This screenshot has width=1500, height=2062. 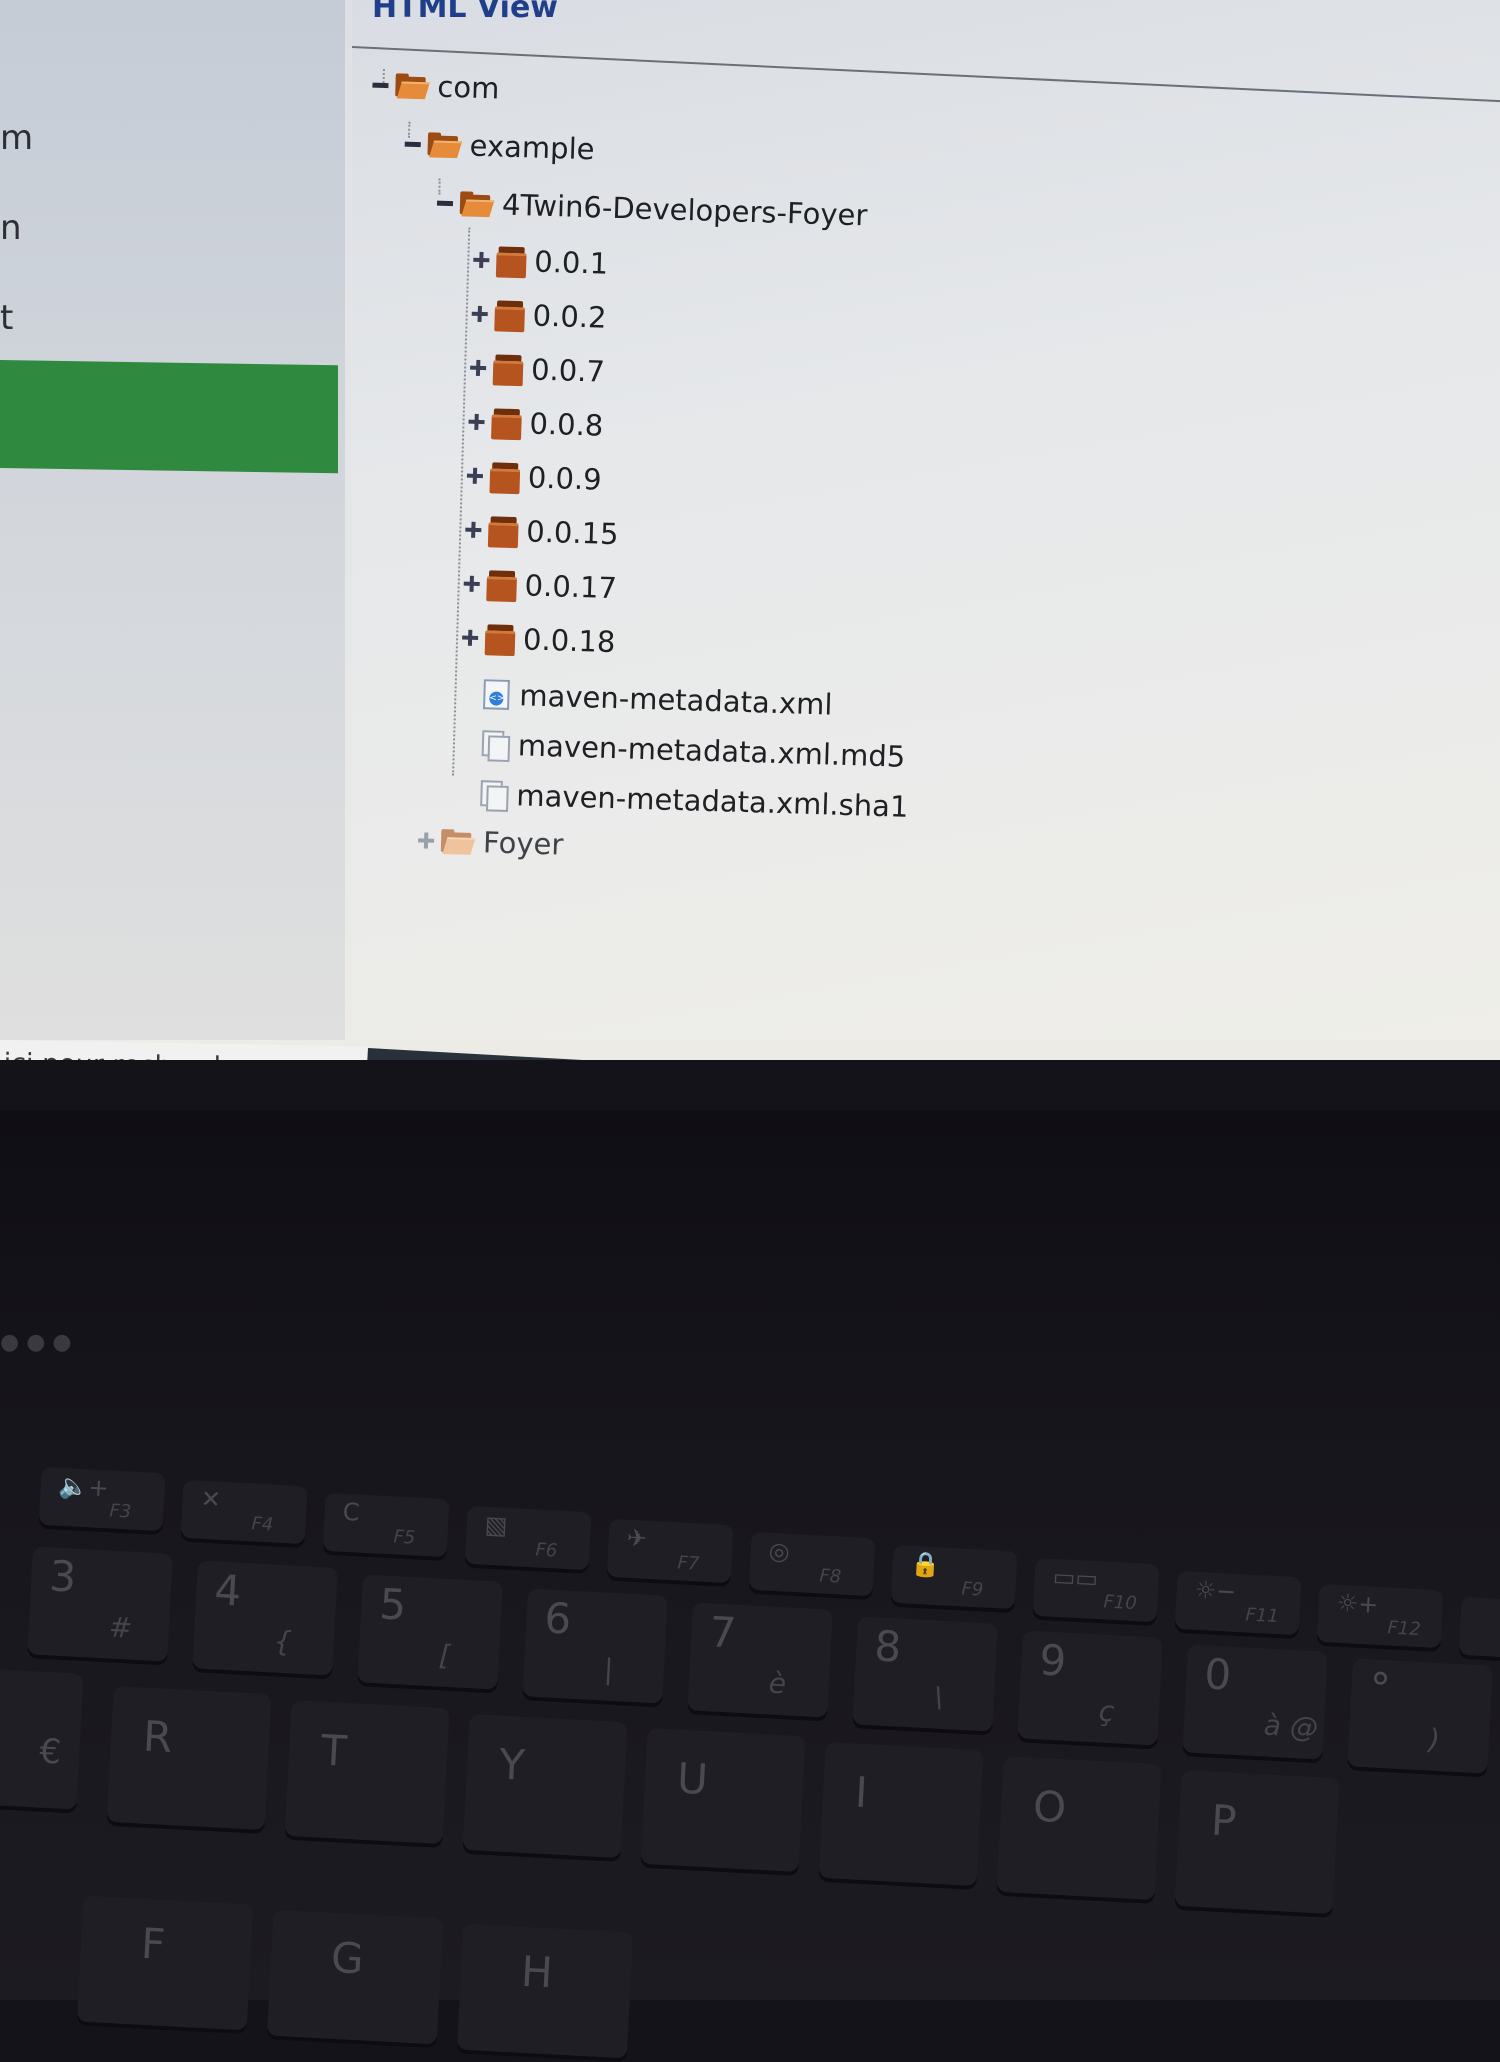 I want to click on letter-key: O, so click(x=1079, y=1830).